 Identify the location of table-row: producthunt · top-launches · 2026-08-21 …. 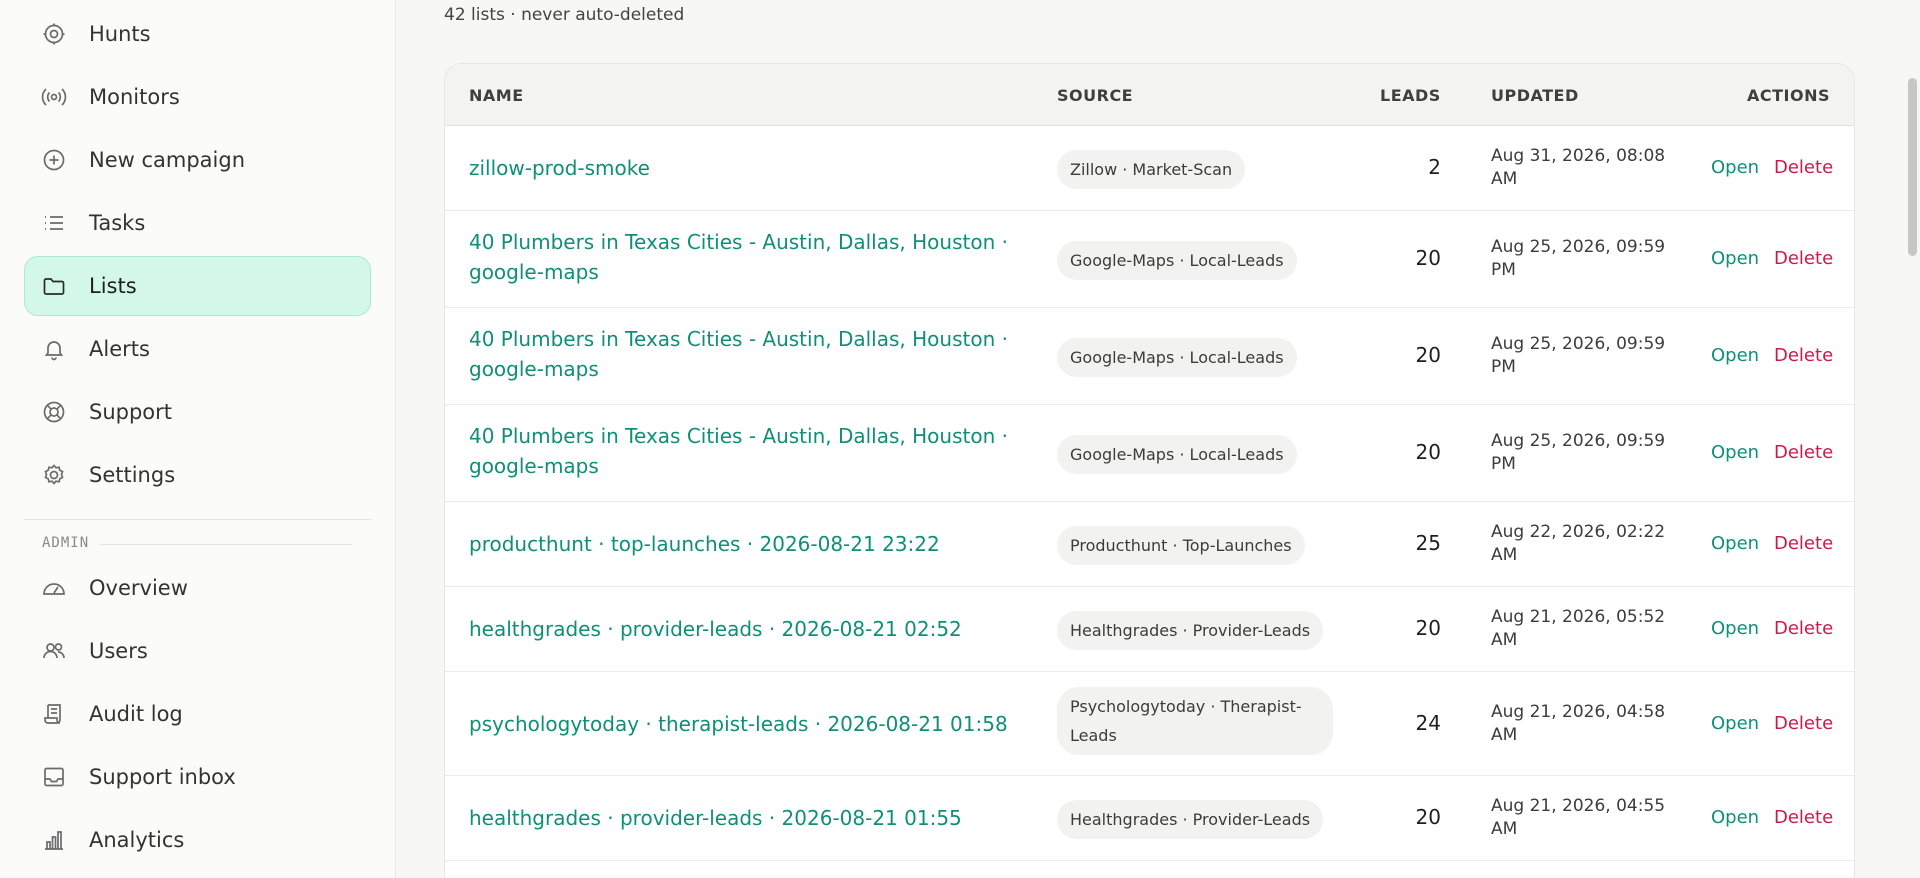
(1149, 544).